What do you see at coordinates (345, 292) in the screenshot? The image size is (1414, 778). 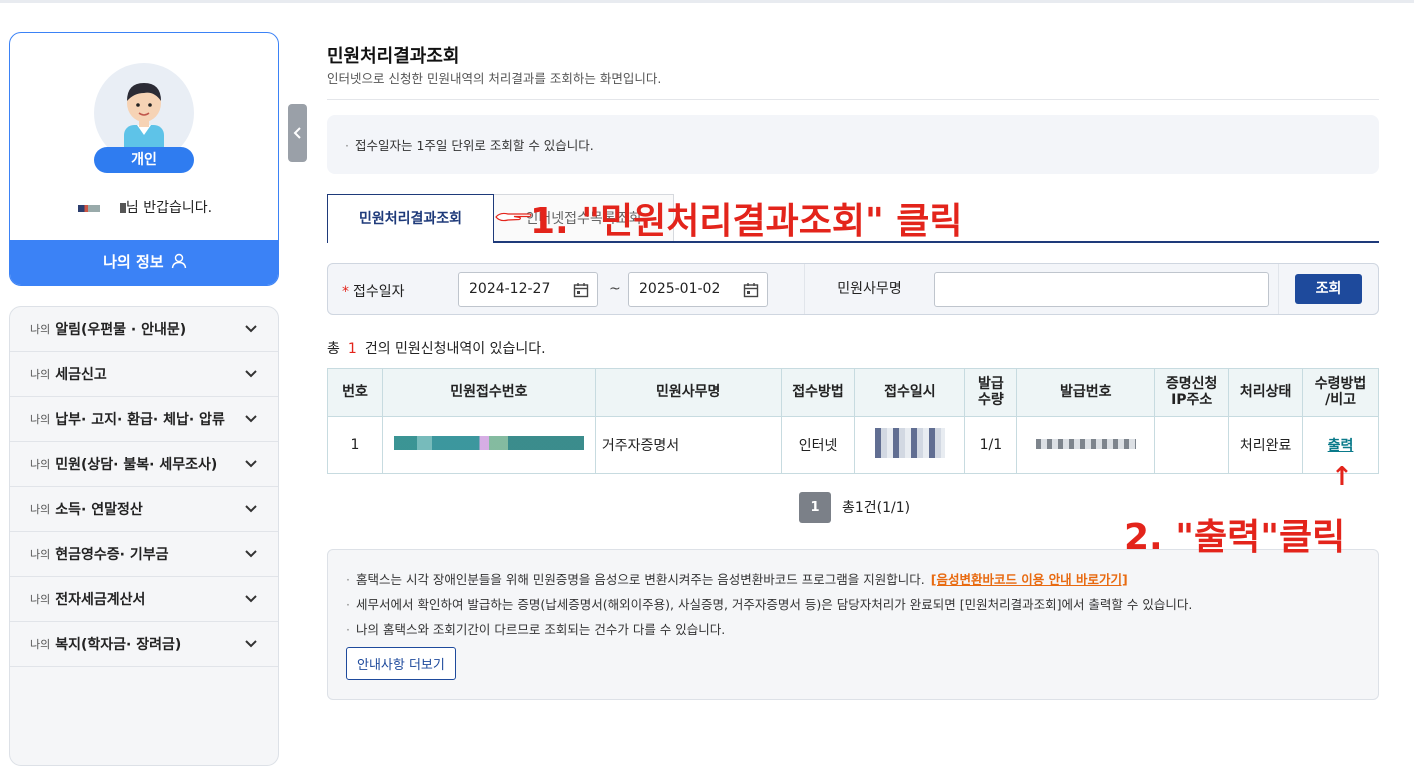 I see `required-mark: *` at bounding box center [345, 292].